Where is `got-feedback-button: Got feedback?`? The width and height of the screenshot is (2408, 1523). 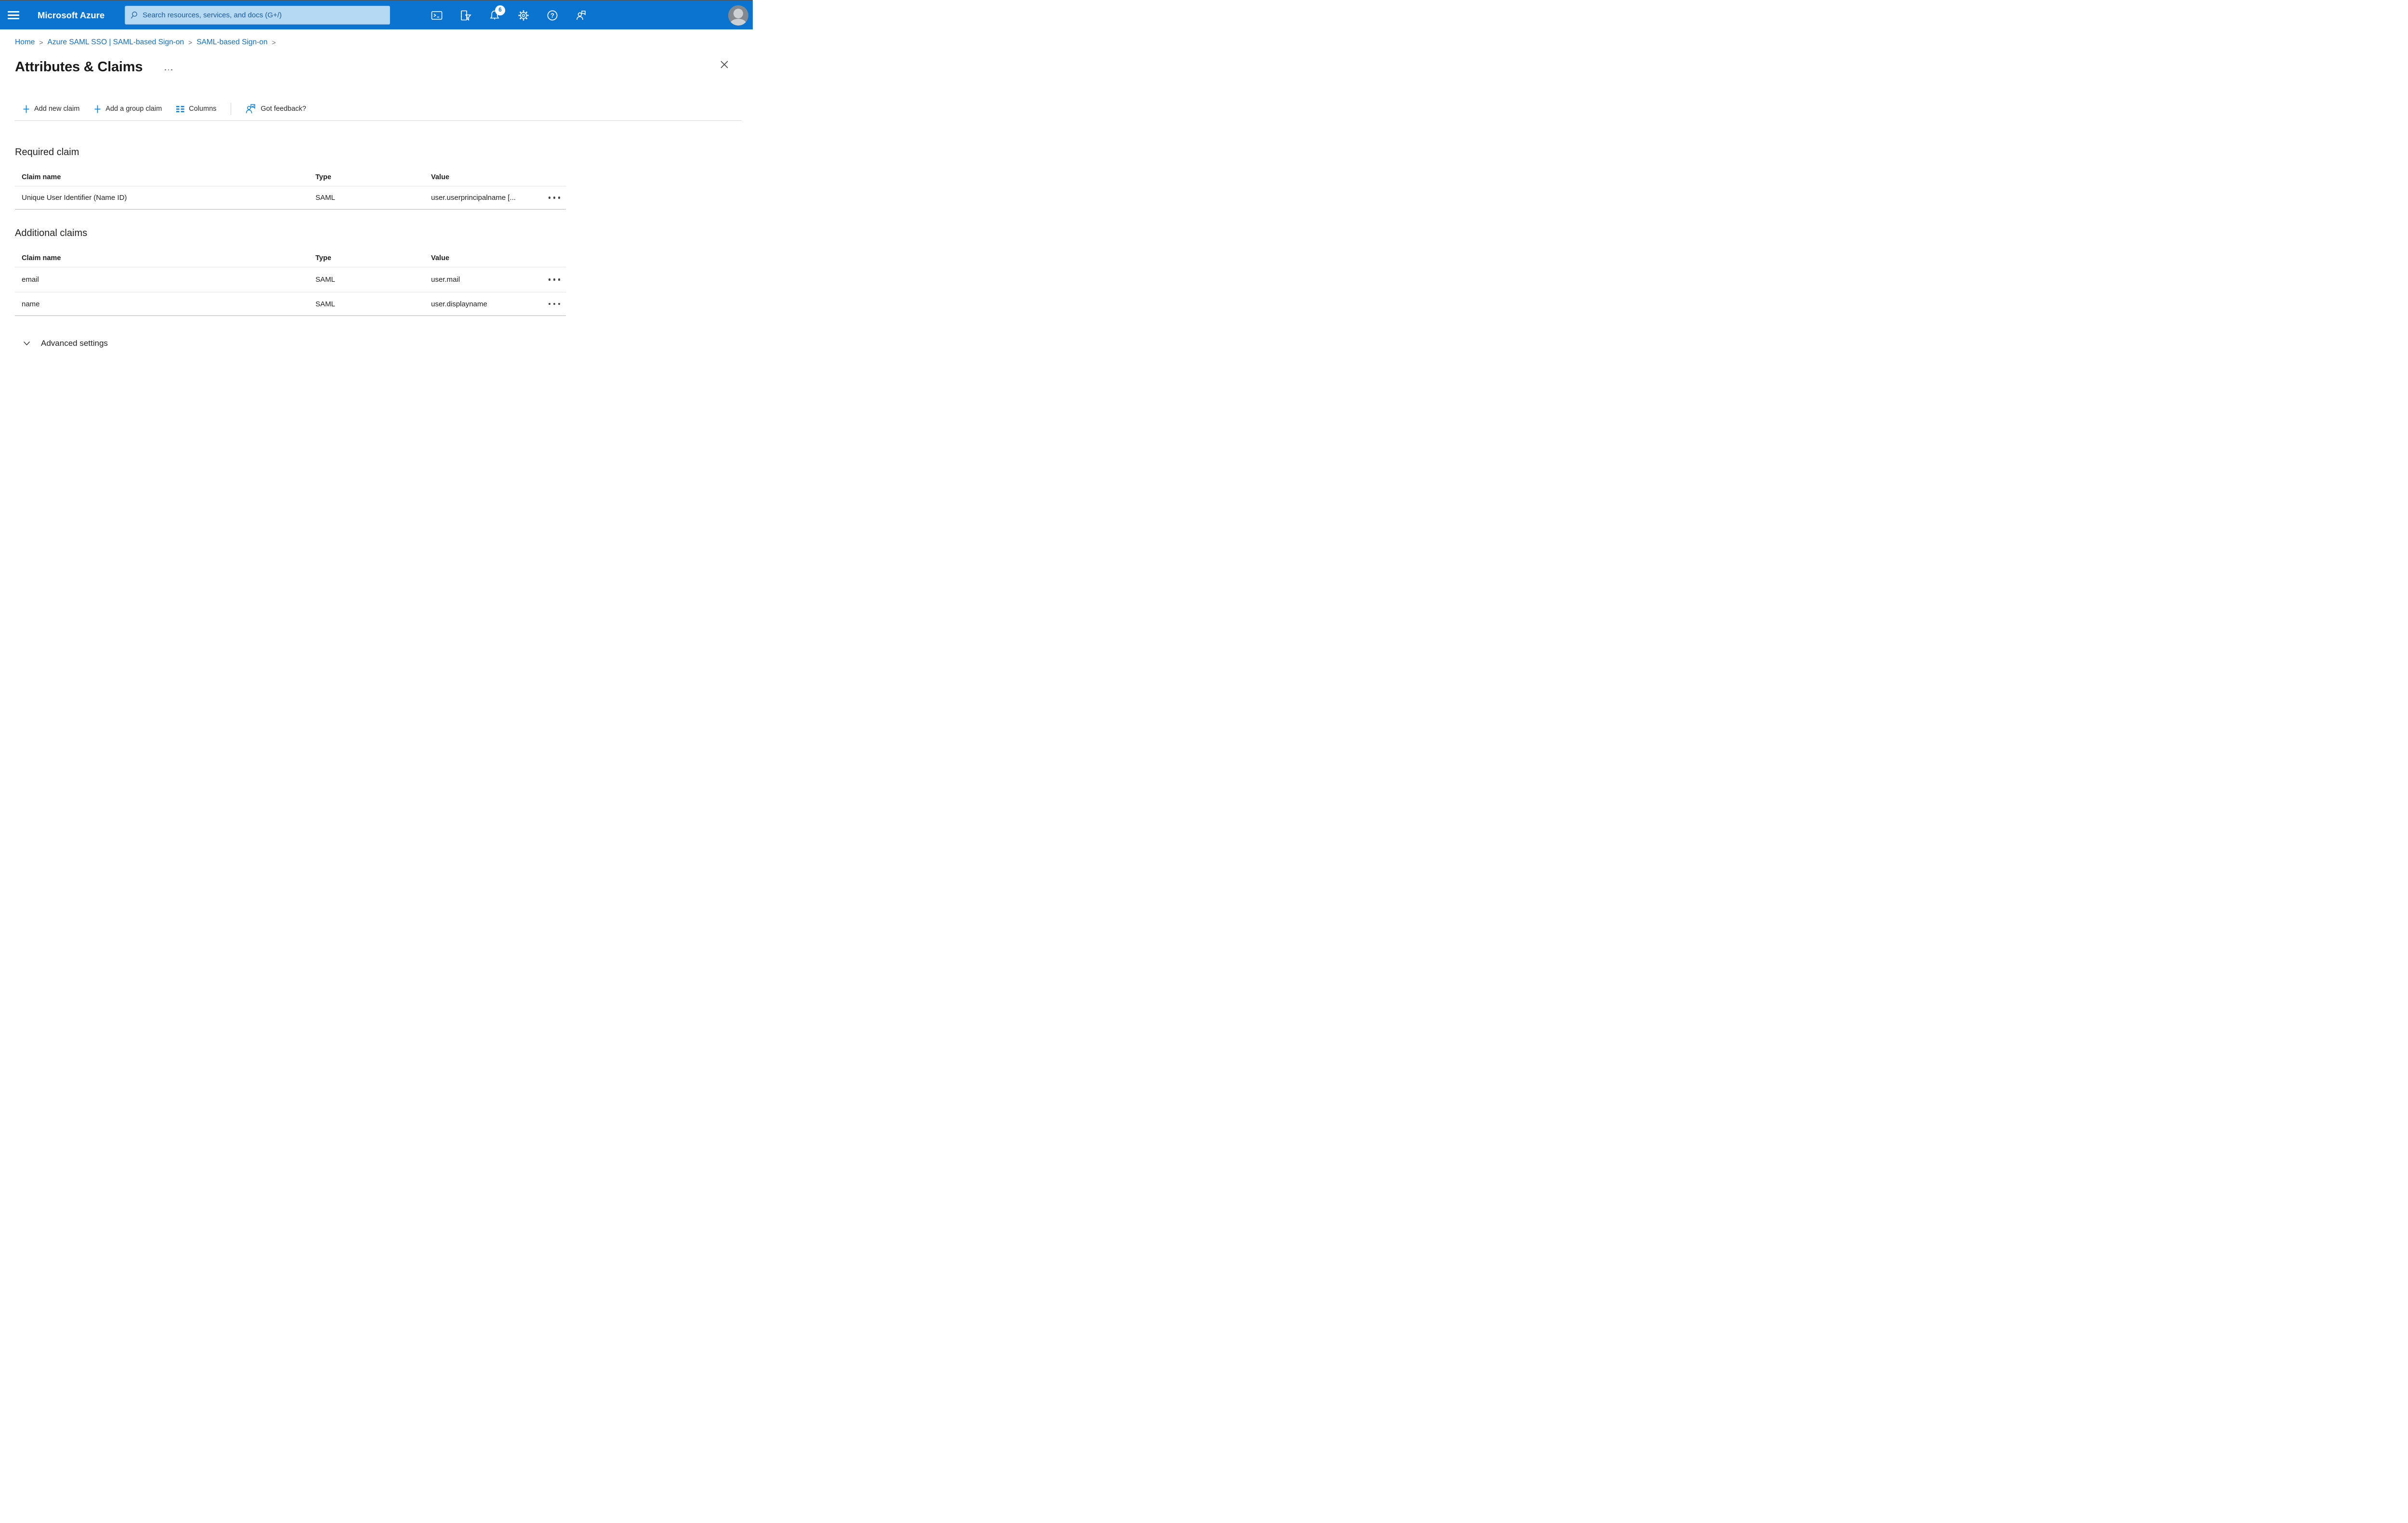 got-feedback-button: Got feedback? is located at coordinates (276, 109).